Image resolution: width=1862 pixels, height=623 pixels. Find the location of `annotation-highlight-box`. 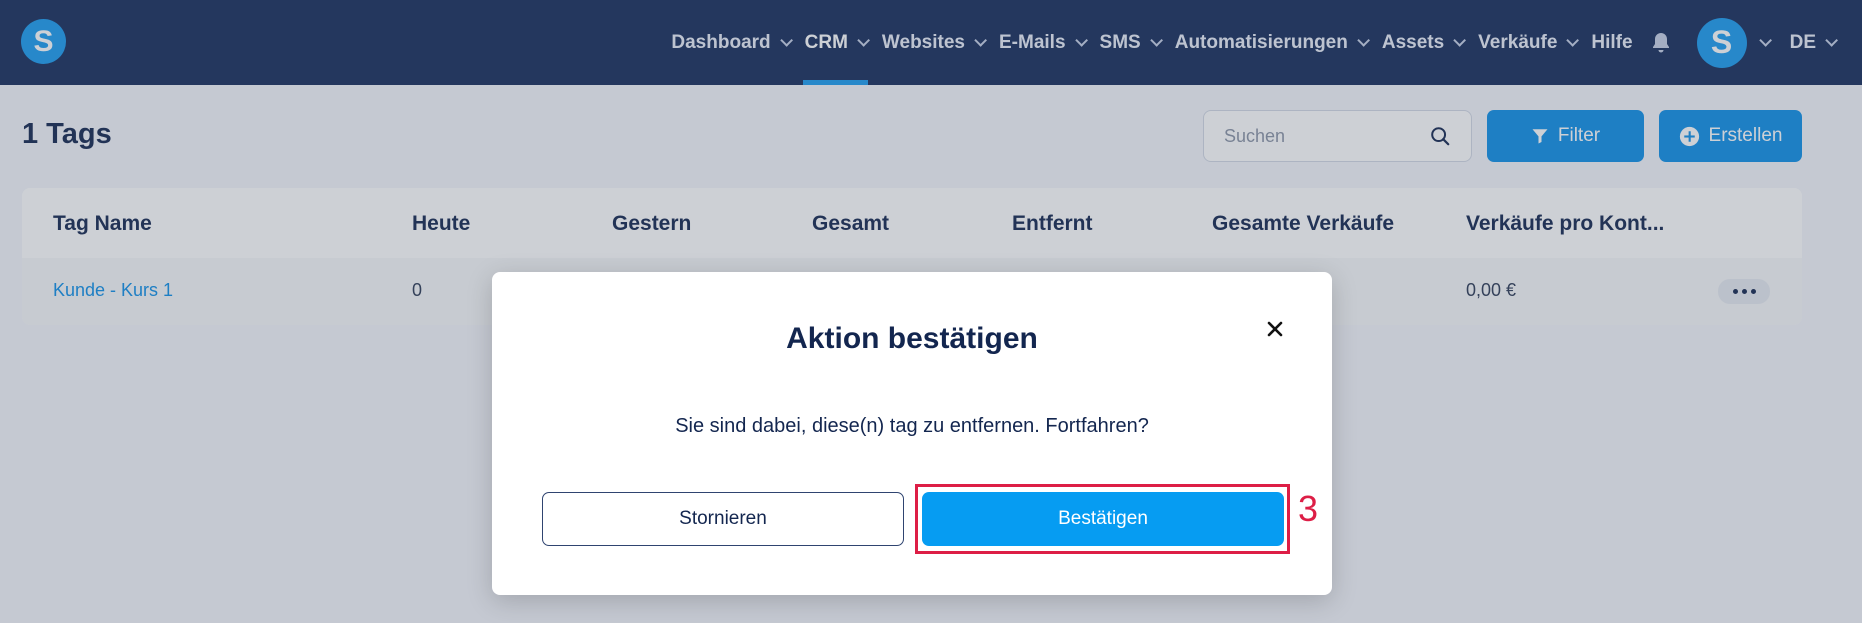

annotation-highlight-box is located at coordinates (1102, 519).